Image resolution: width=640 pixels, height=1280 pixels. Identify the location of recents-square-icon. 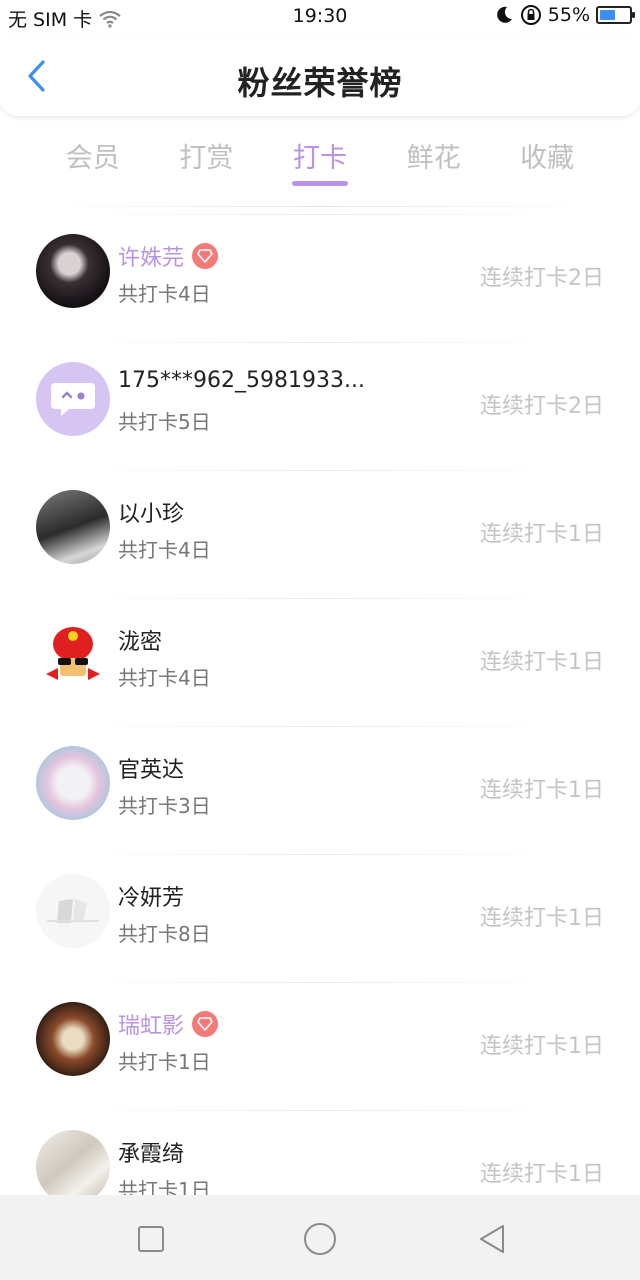
(151, 1239).